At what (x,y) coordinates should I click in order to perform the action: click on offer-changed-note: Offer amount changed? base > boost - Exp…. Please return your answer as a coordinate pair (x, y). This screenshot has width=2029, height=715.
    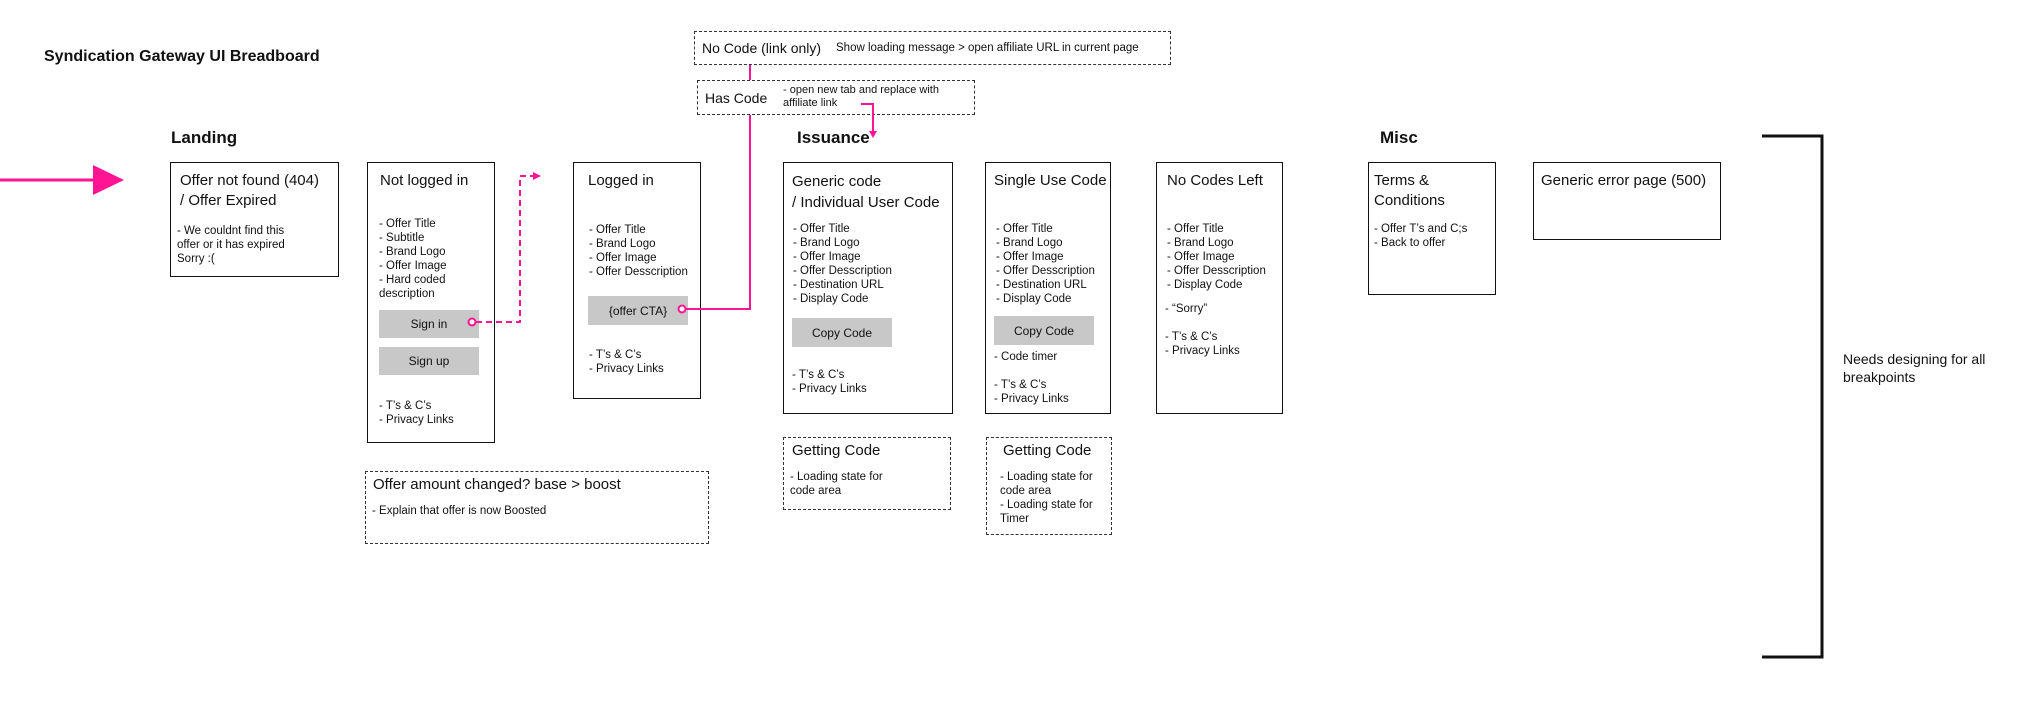
    Looking at the image, I should click on (537, 507).